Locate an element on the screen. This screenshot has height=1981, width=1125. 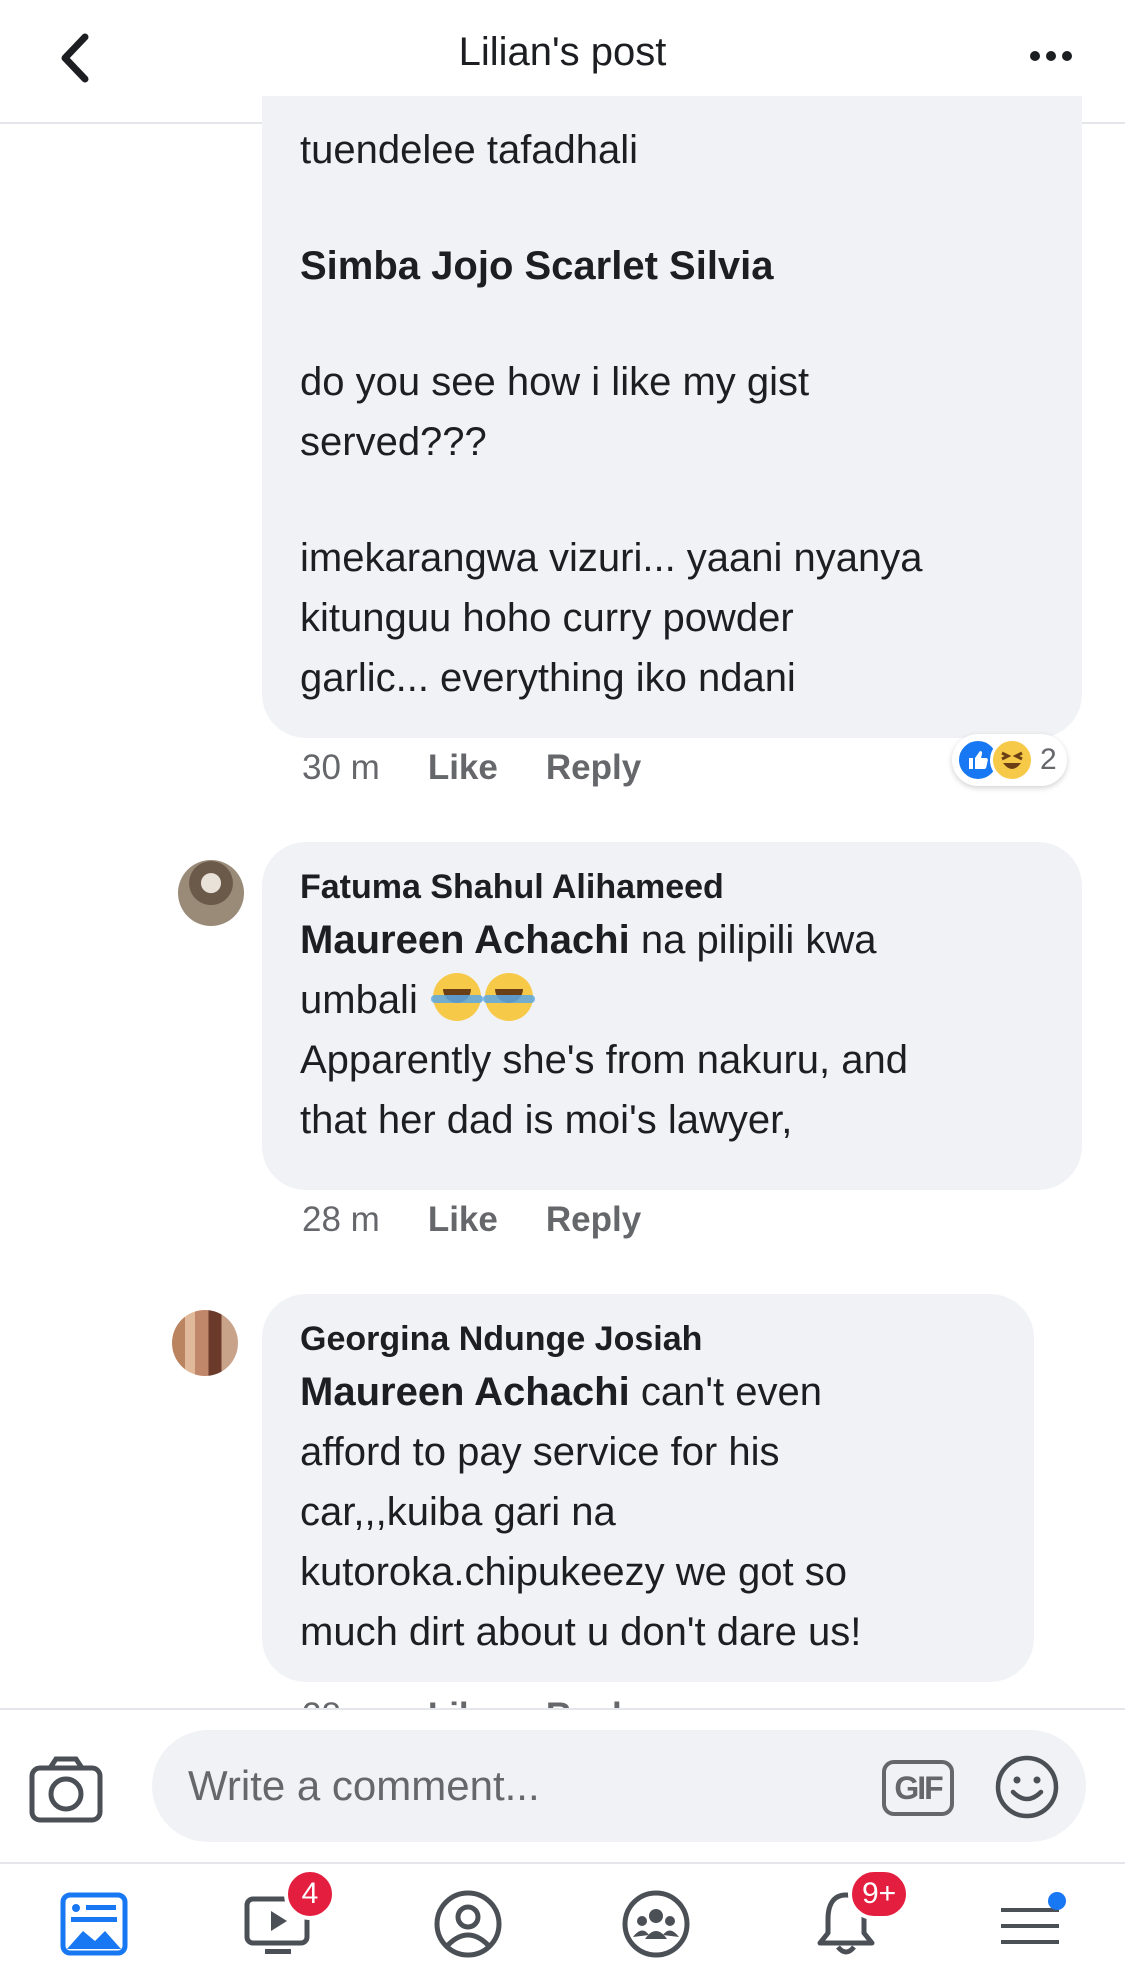
comment-text: umbali is located at coordinates (672, 1000).